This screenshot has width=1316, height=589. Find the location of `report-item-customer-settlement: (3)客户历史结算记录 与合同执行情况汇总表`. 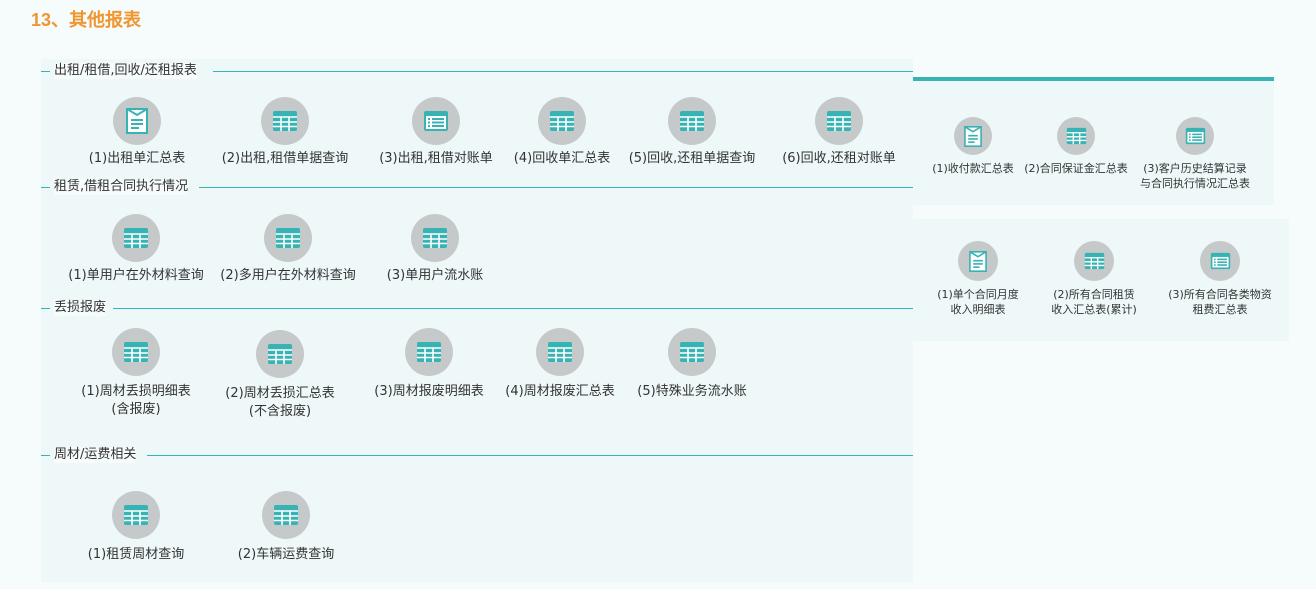

report-item-customer-settlement: (3)客户历史结算记录 与合同执行情况汇总表 is located at coordinates (1195, 154).